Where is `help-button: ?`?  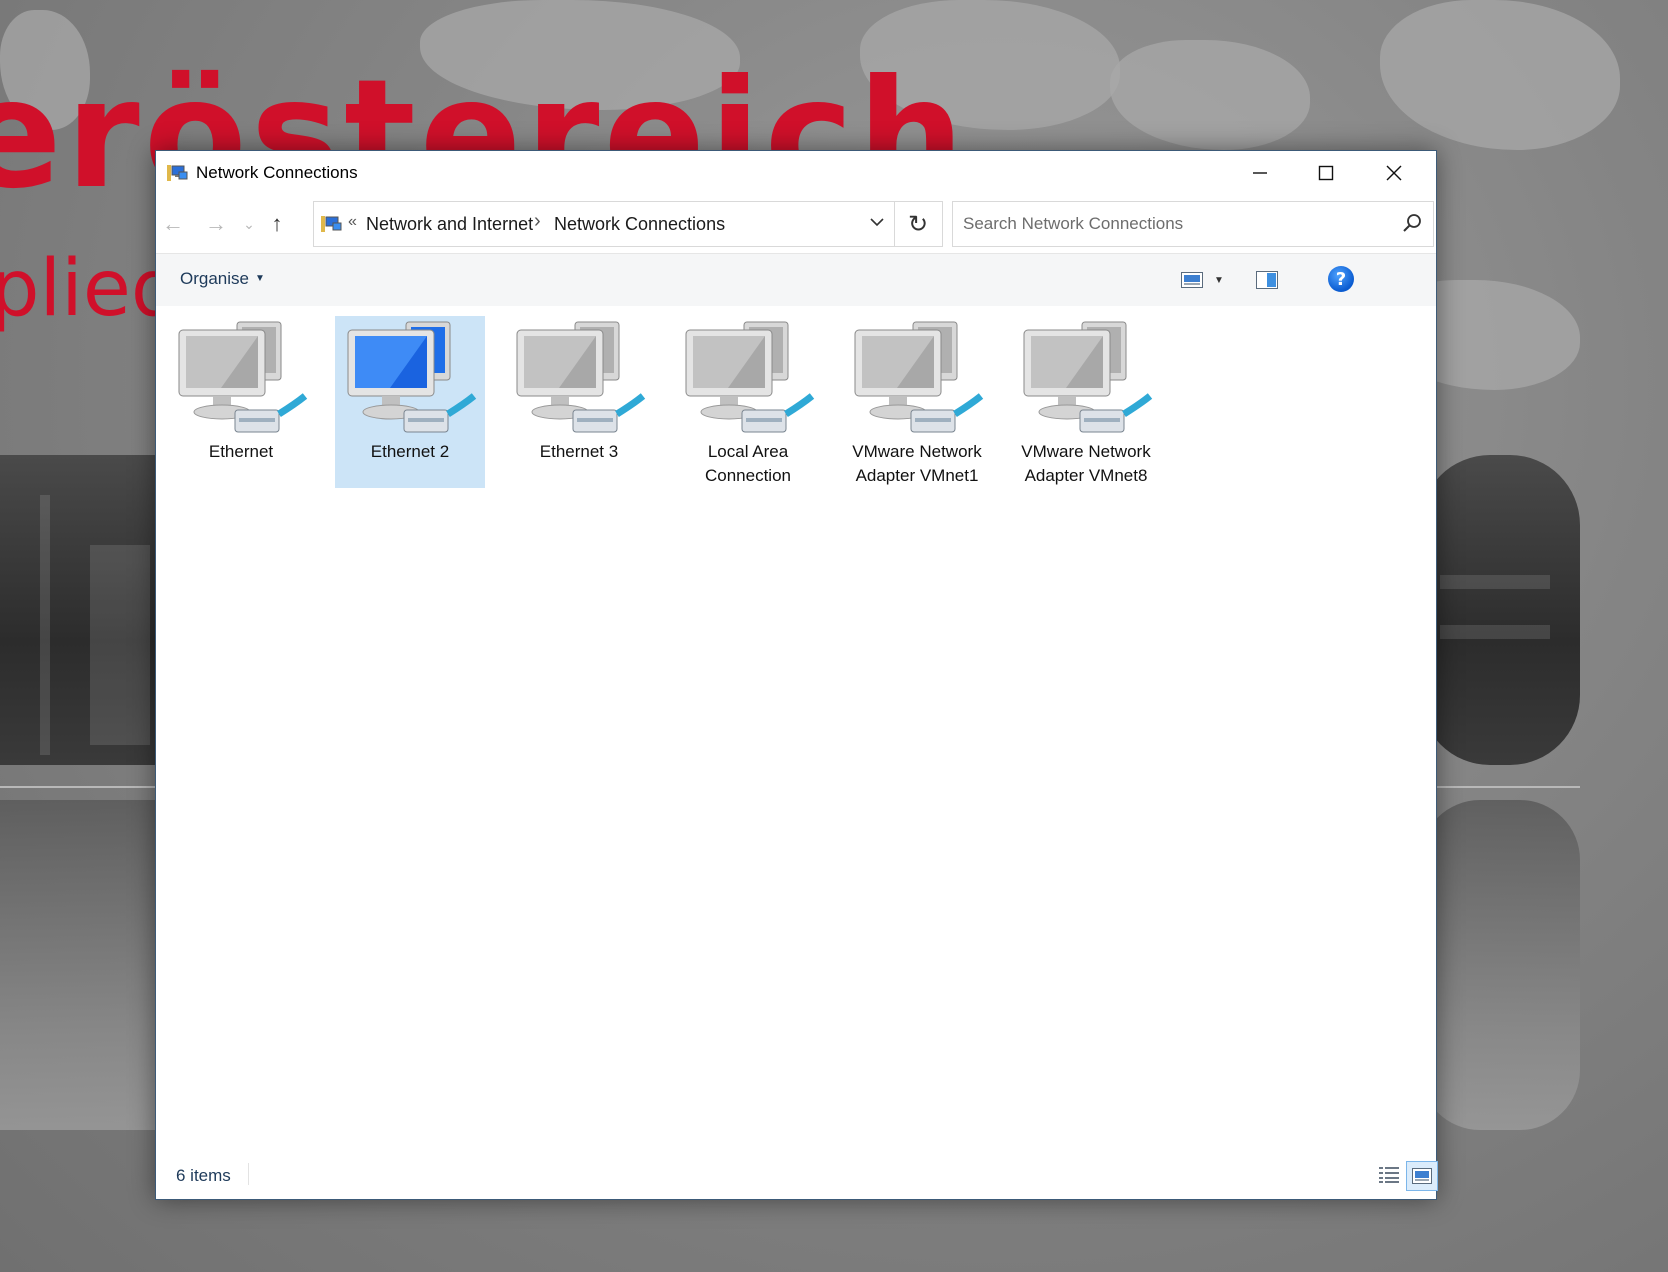
help-button: ? is located at coordinates (1341, 279).